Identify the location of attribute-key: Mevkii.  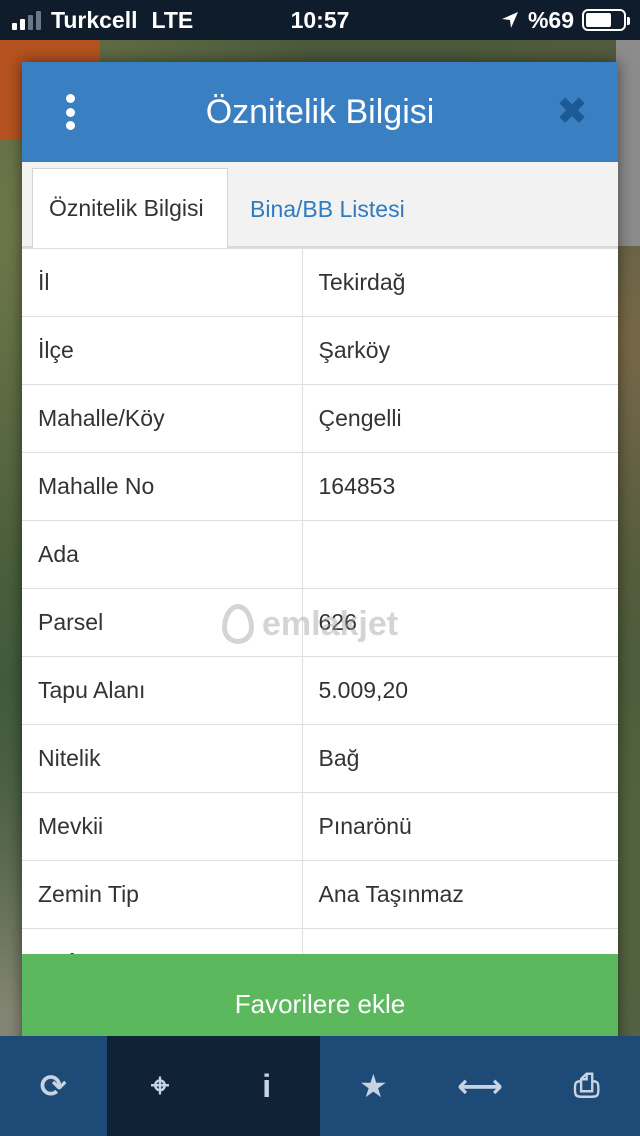
(162, 826).